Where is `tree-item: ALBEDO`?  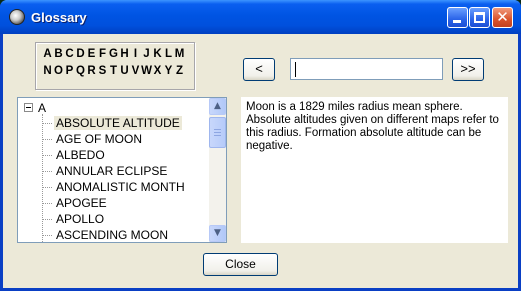 tree-item: ALBEDO is located at coordinates (114, 155).